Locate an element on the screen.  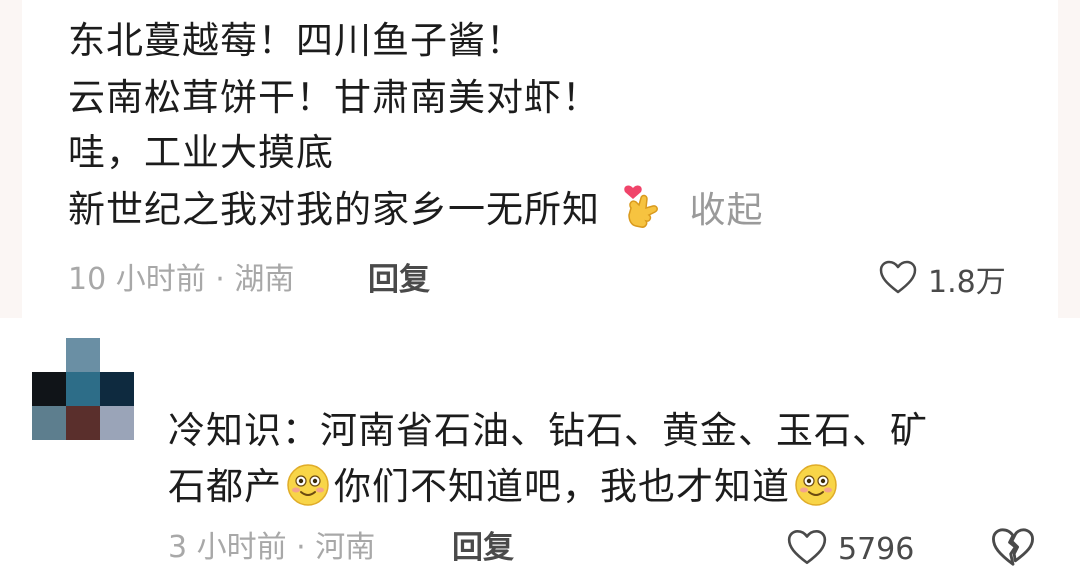
heart-hands-icon is located at coordinates (641, 207).